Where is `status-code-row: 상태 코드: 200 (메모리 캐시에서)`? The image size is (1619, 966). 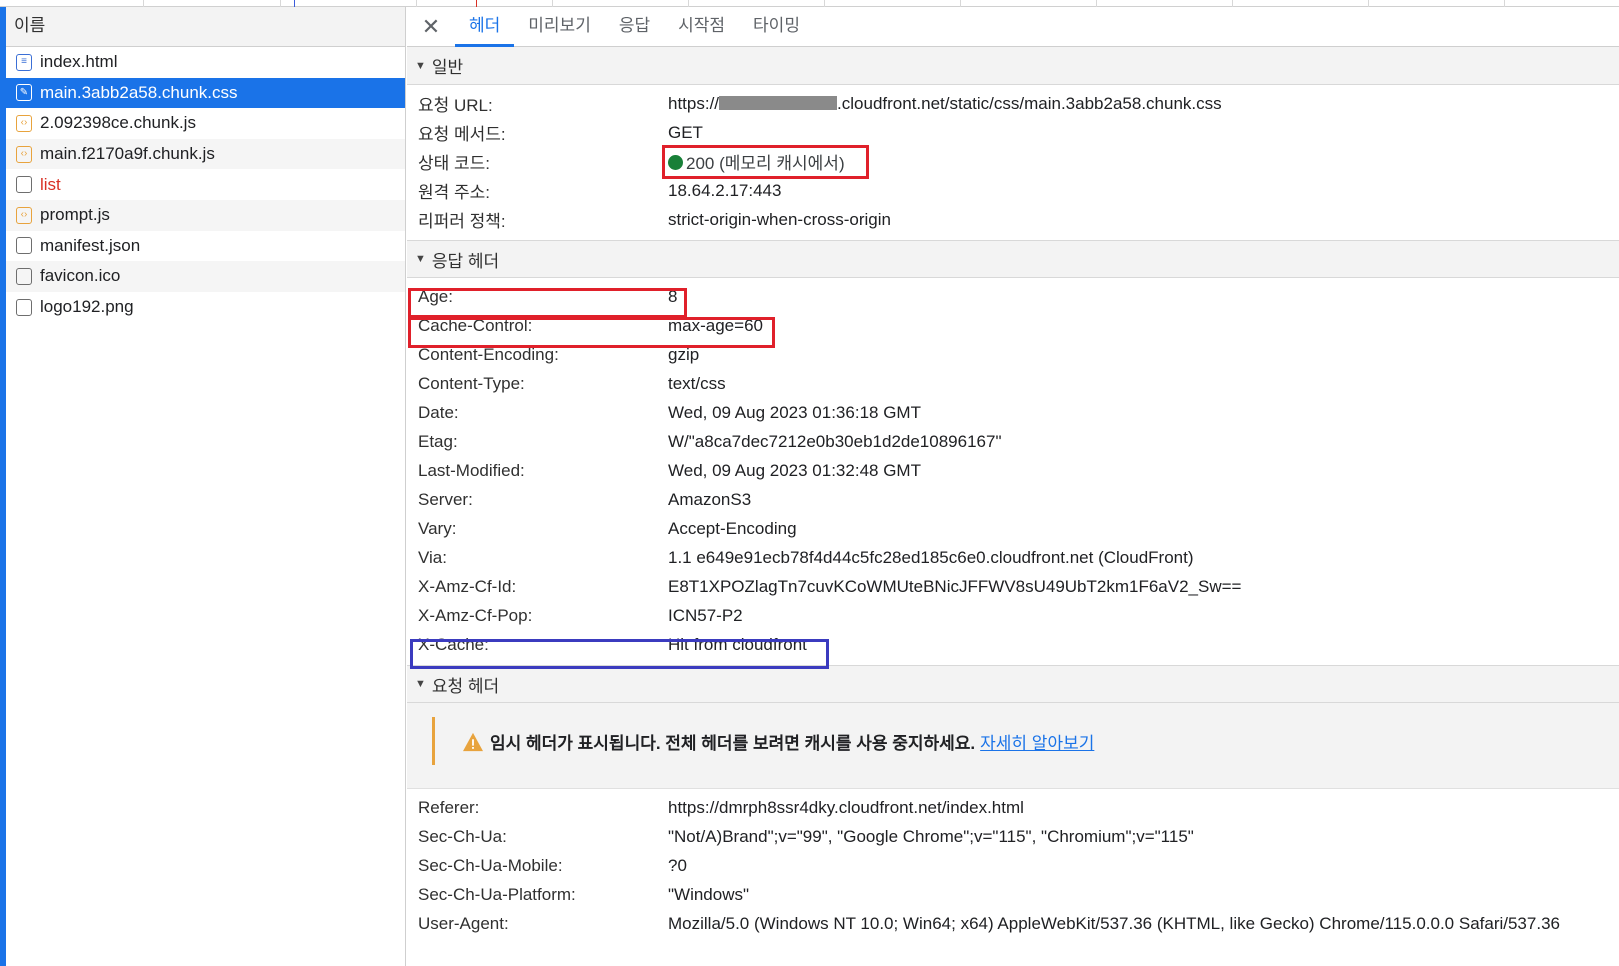 status-code-row: 상태 코드: 200 (메모리 캐시에서) is located at coordinates (1013, 161).